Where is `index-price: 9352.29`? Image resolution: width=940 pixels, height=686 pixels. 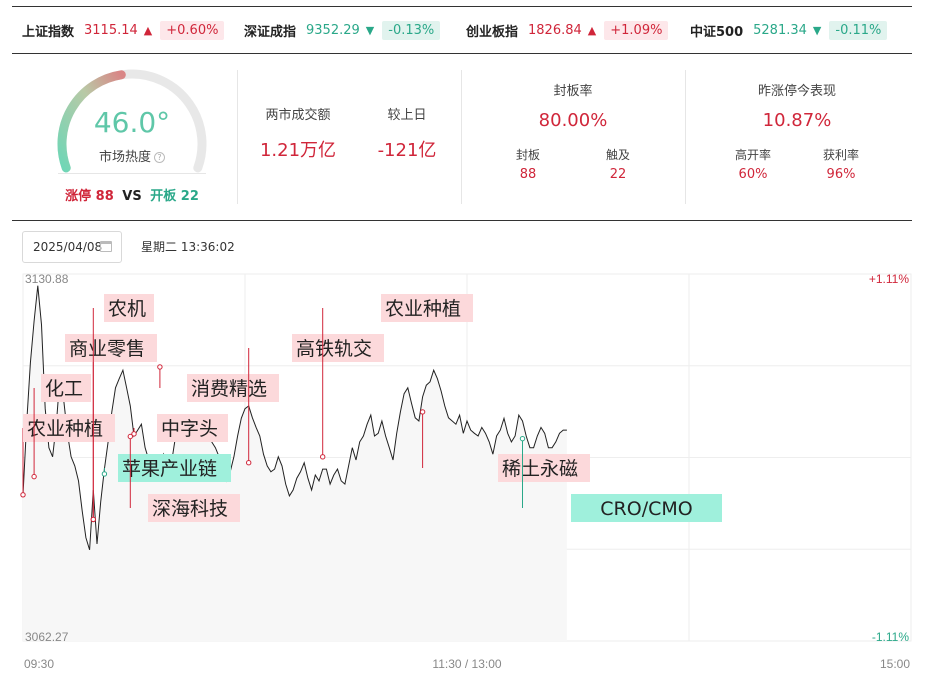 index-price: 9352.29 is located at coordinates (333, 30).